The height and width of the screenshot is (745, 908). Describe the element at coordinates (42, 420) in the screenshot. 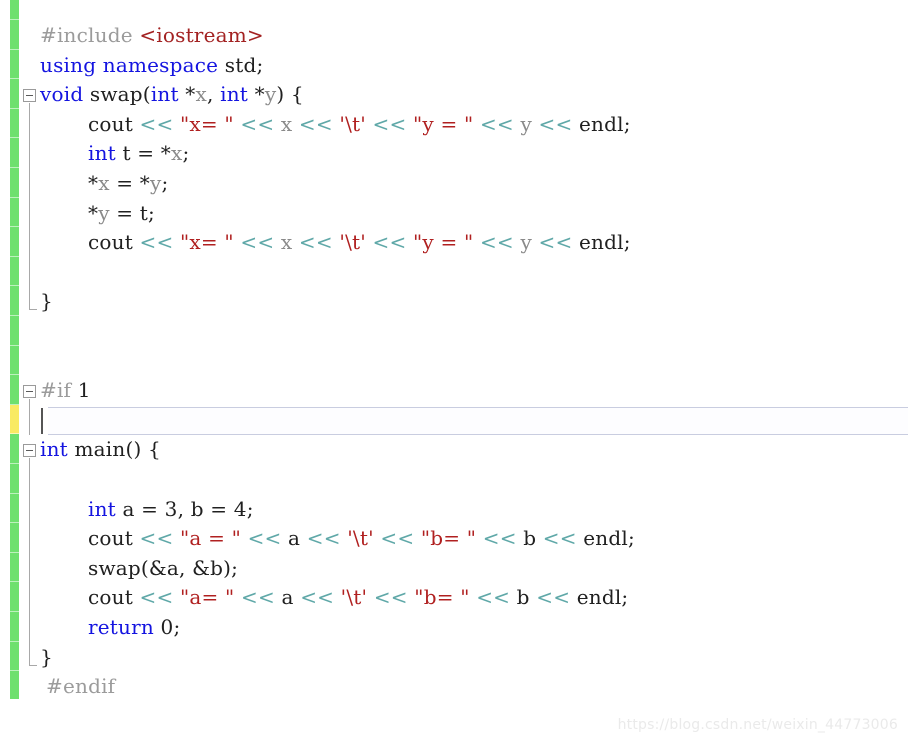

I see `text-caret` at that location.